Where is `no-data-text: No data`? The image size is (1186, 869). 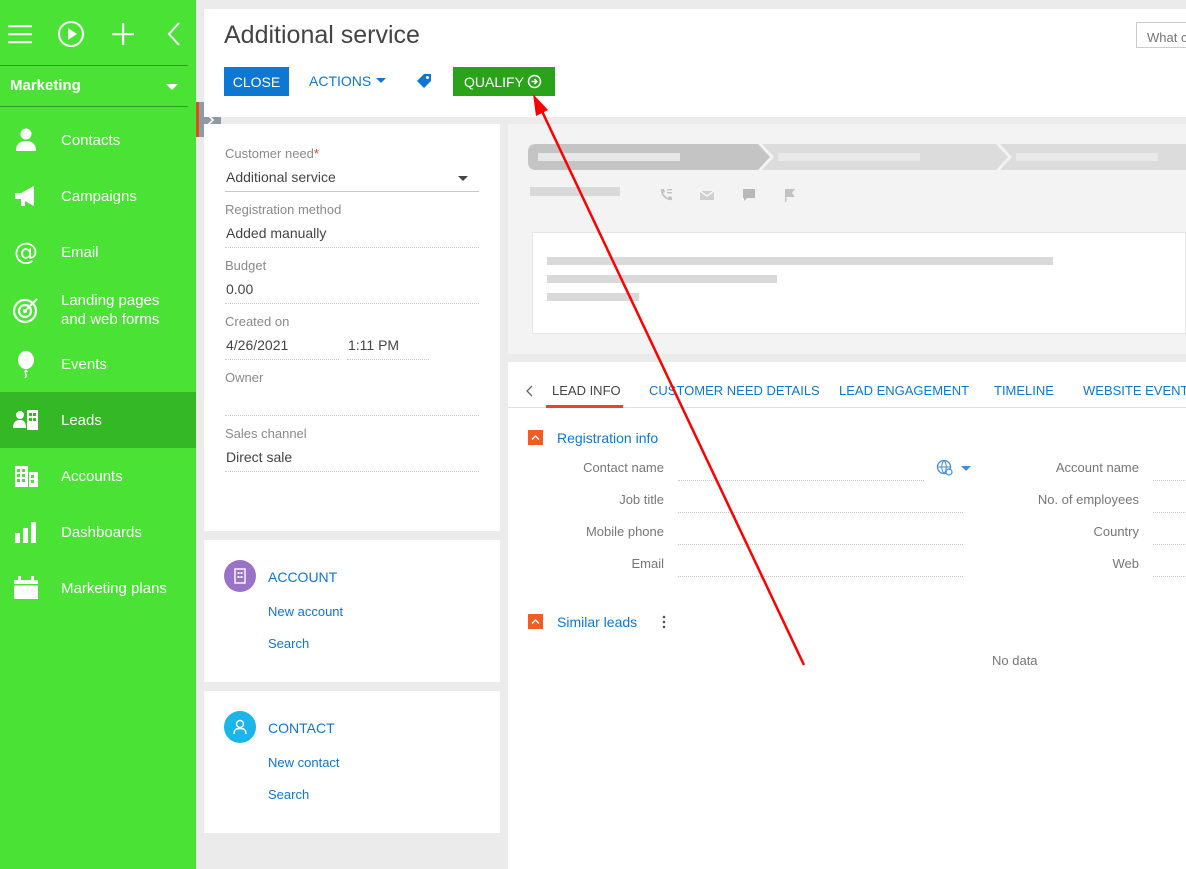
no-data-text: No data is located at coordinates (1015, 660).